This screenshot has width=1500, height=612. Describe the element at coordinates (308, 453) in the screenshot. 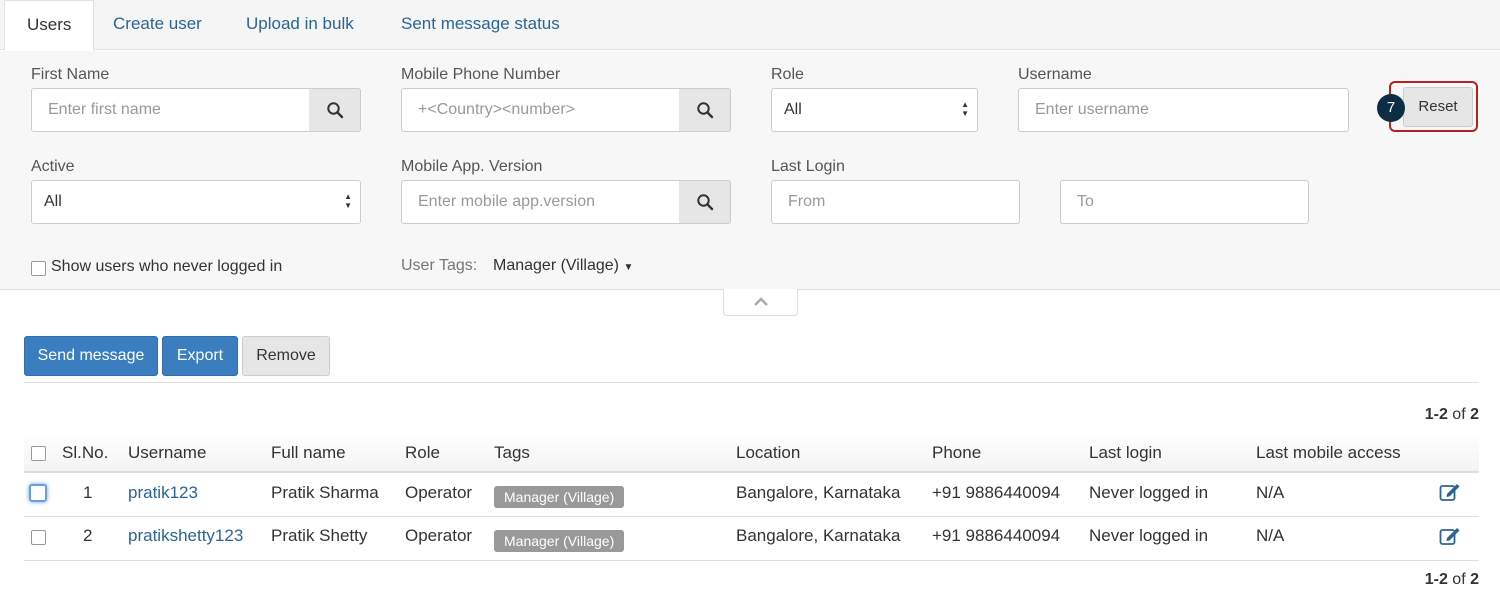

I see `column-header-full-name: Full name` at that location.